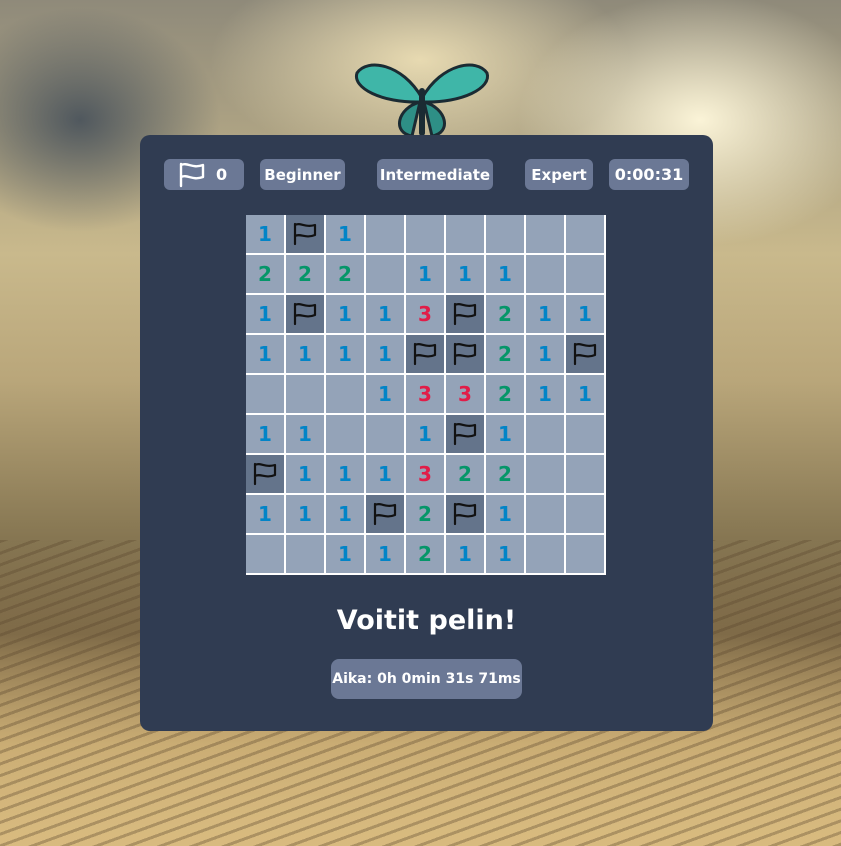 The image size is (841, 846). I want to click on win-message: Voitit pelin!, so click(426, 620).